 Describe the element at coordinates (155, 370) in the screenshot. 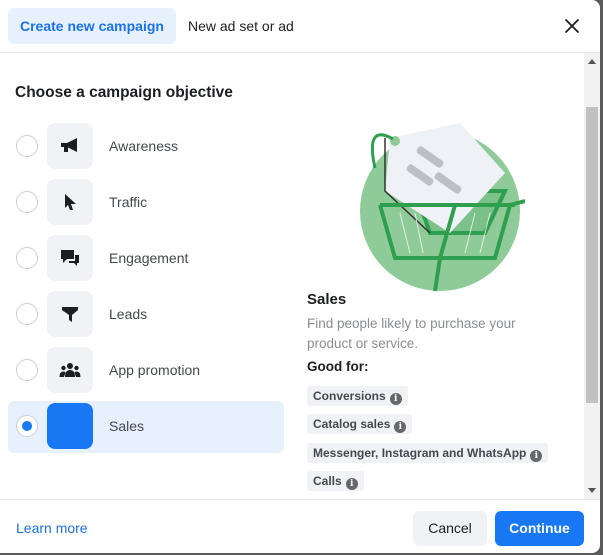

I see `objective-label: App promotion` at that location.